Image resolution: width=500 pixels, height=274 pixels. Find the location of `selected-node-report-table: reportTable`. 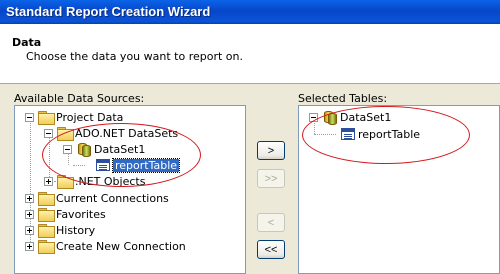

selected-node-report-table: reportTable is located at coordinates (380, 134).